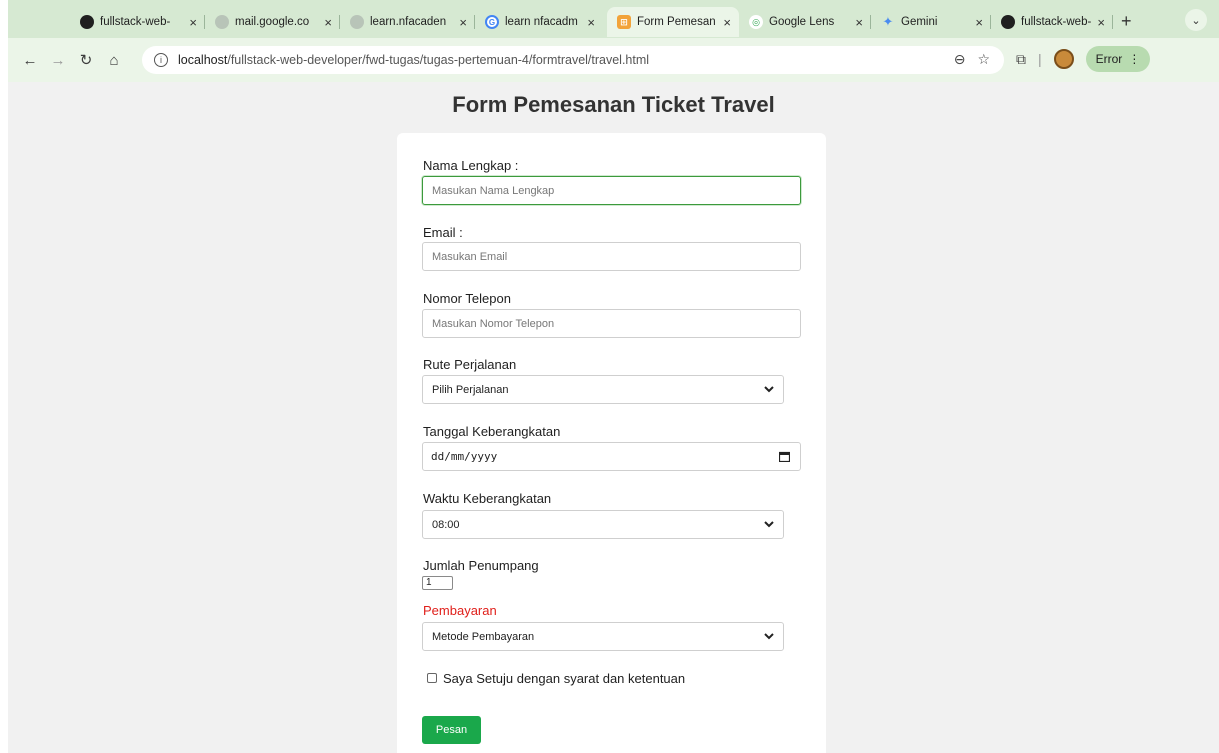 This screenshot has height=753, width=1219. I want to click on tab-8: fullstack-web- ×, so click(1052, 22).